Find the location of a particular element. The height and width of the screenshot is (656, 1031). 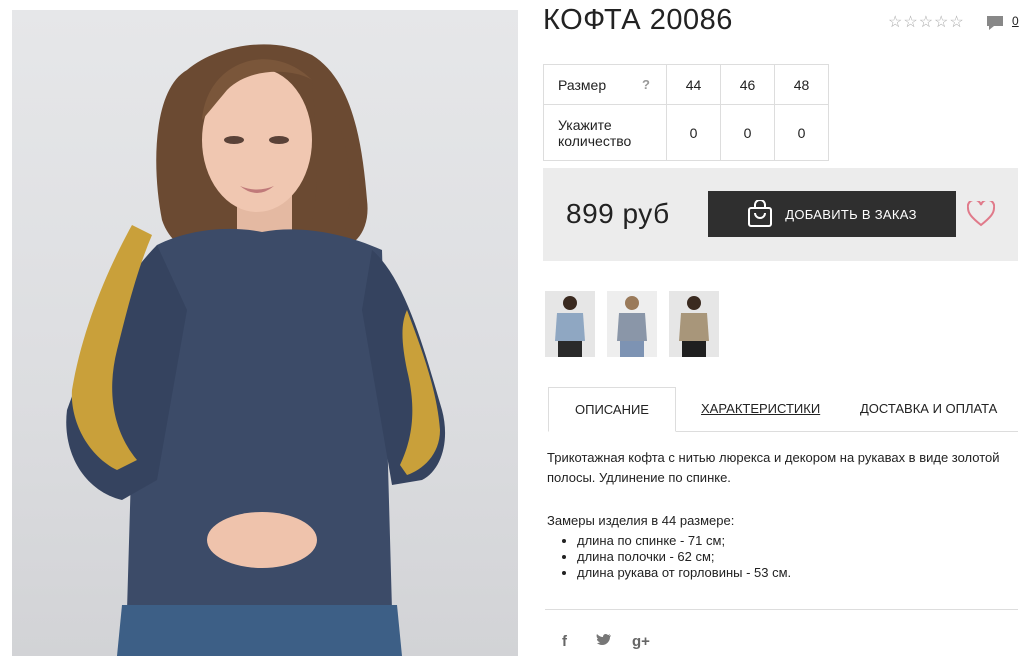

twitter-icon is located at coordinates (604, 642).